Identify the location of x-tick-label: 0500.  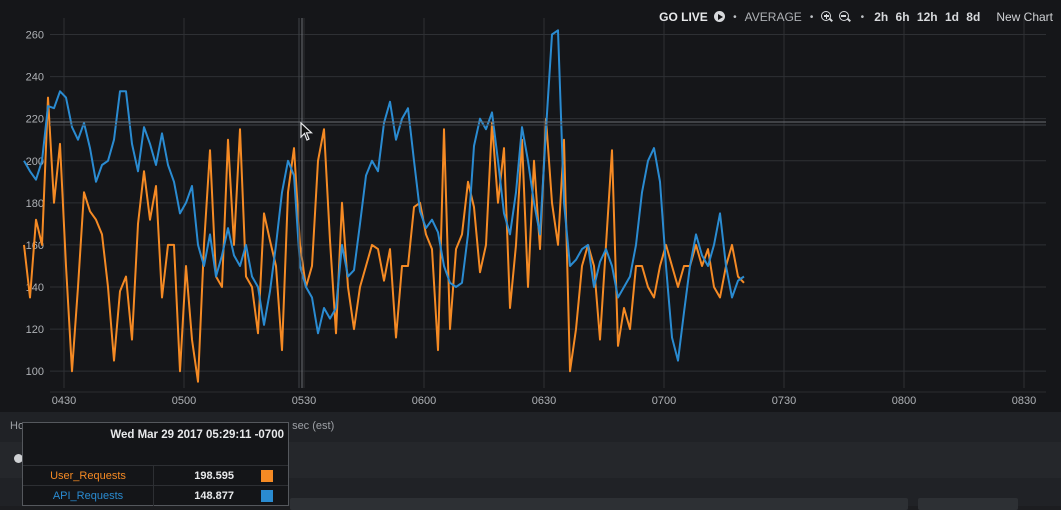
(184, 401).